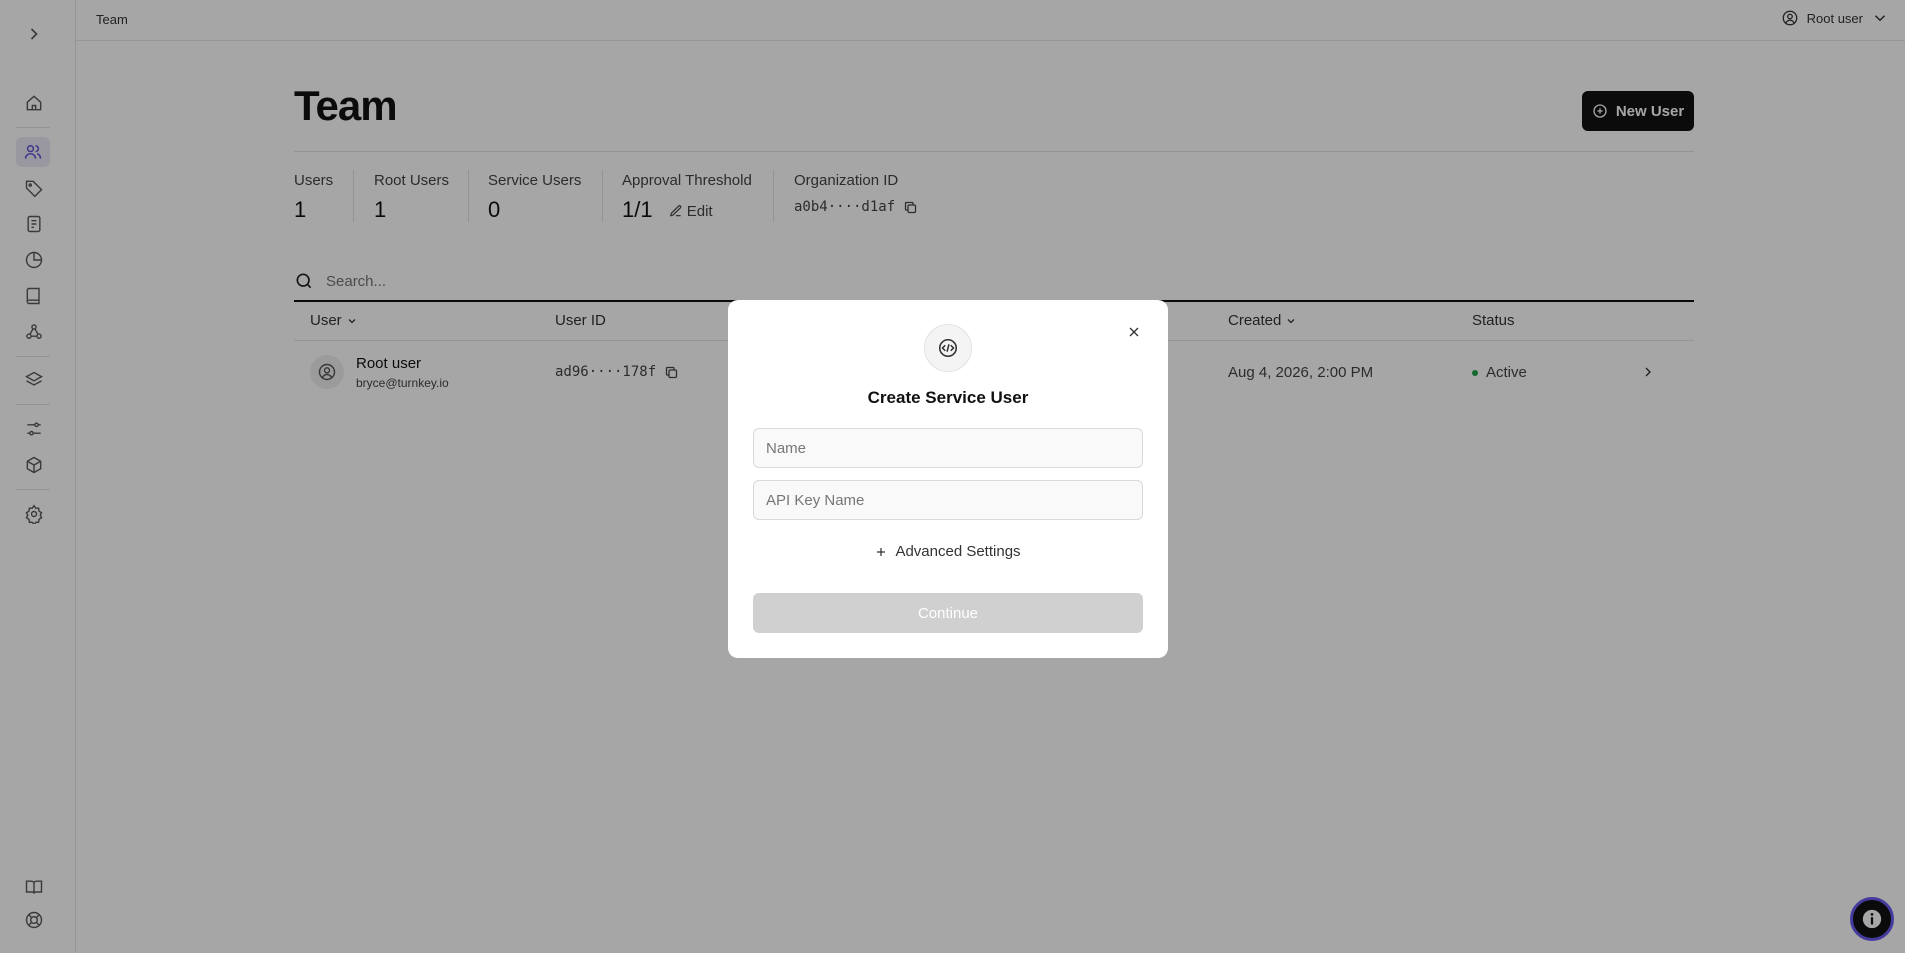 The image size is (1905, 953). I want to click on close-icon, so click(1134, 332).